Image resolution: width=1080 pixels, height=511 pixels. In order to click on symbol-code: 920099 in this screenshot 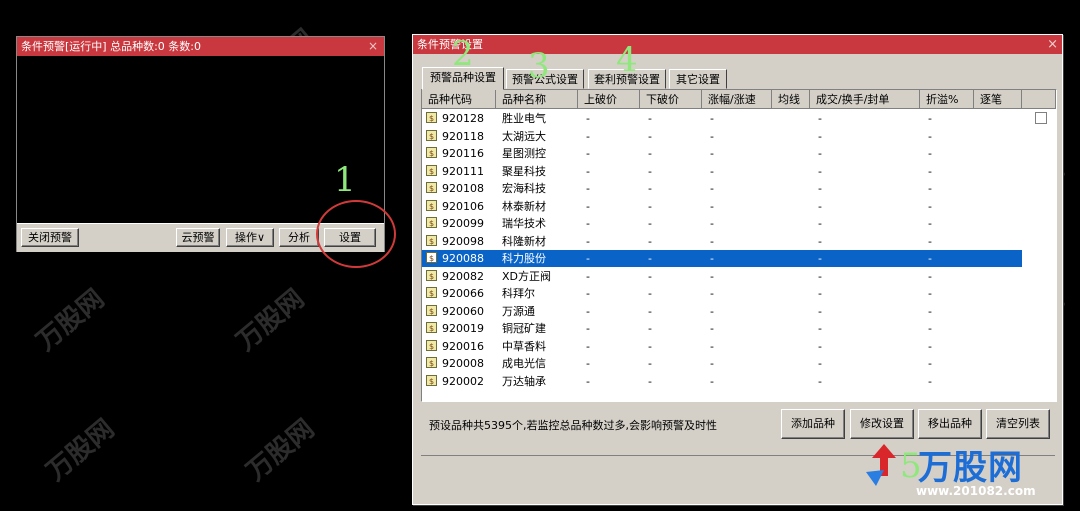, I will do `click(463, 223)`.